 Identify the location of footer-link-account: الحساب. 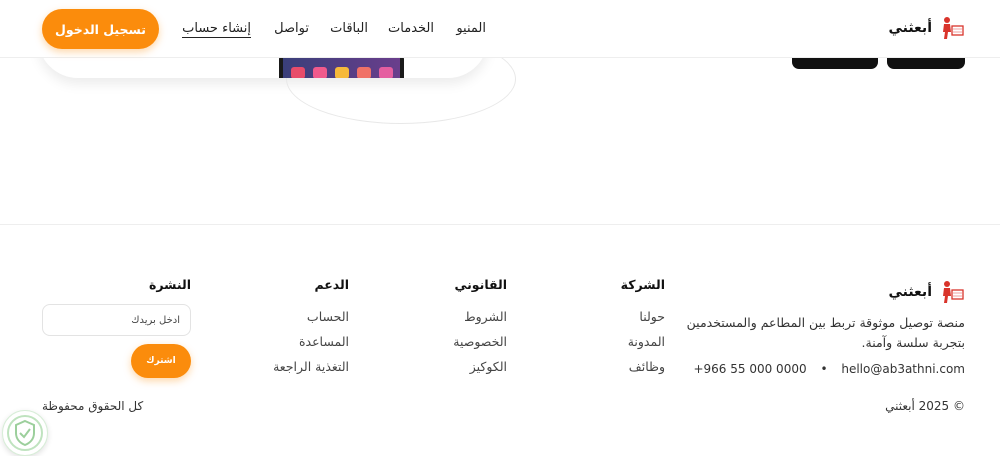
(311, 316).